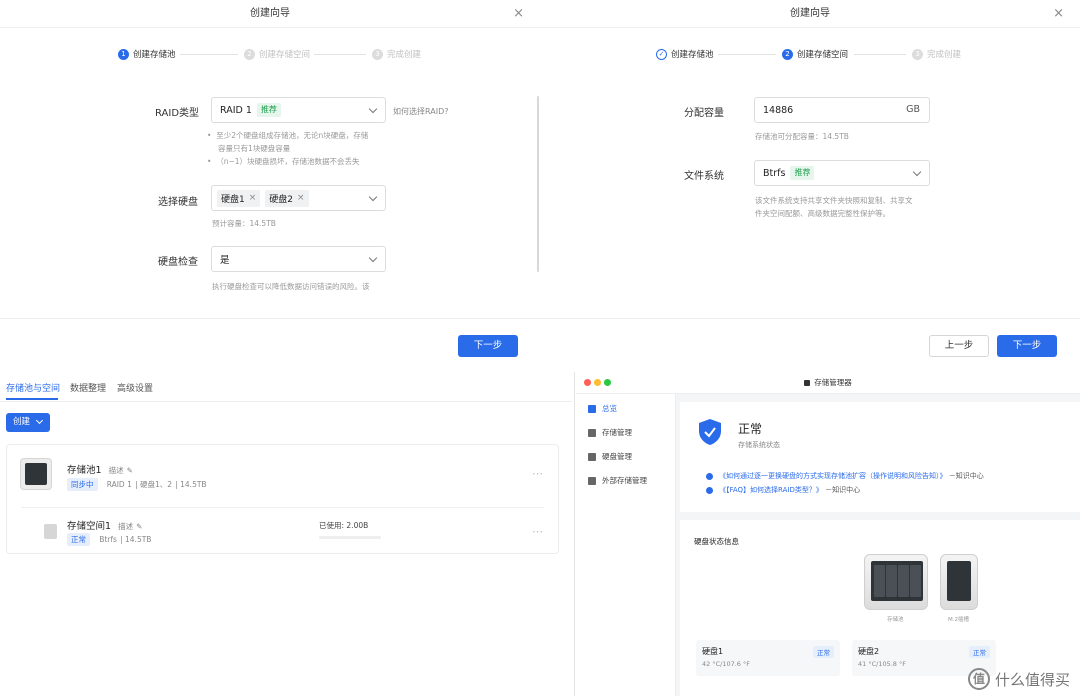 The height and width of the screenshot is (696, 1080). What do you see at coordinates (710, 432) in the screenshot?
I see `shield-check-icon` at bounding box center [710, 432].